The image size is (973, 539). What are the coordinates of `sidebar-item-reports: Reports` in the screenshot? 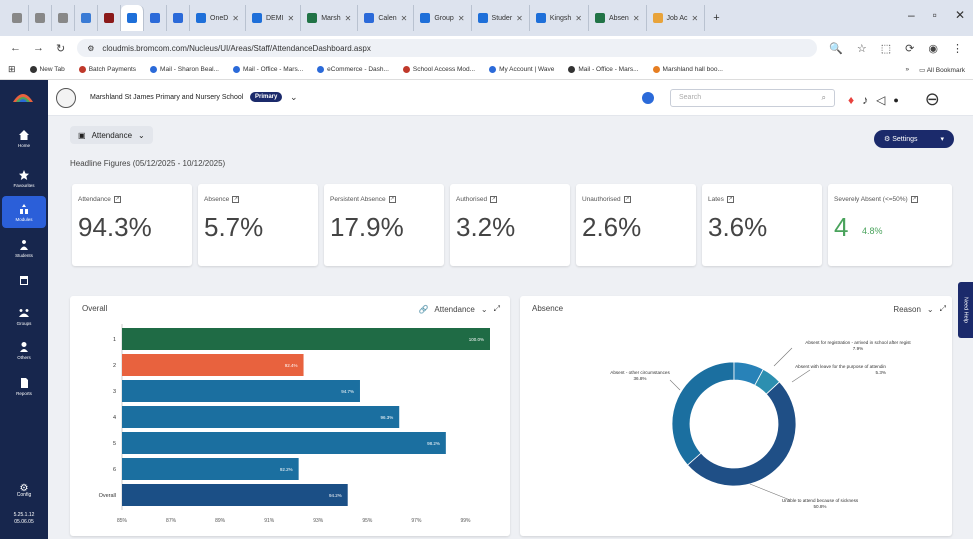 It's located at (24, 386).